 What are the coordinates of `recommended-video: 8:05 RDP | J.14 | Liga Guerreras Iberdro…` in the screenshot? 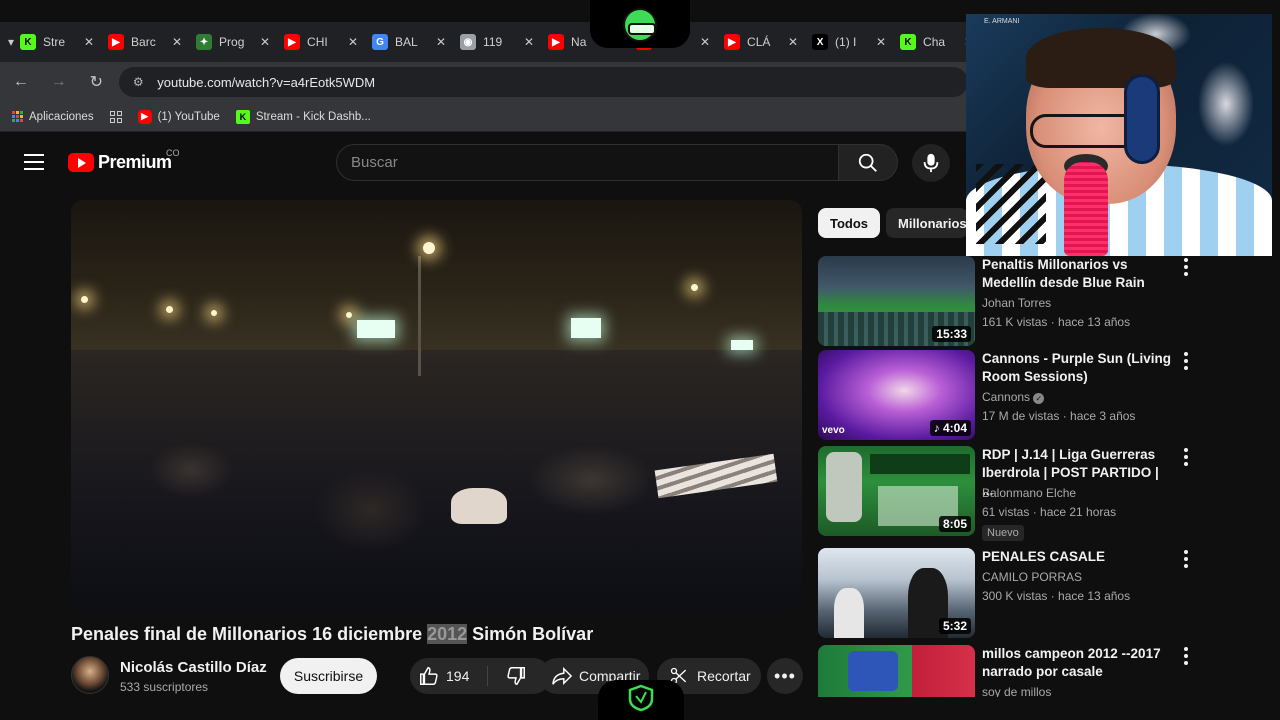 It's located at (1048, 493).